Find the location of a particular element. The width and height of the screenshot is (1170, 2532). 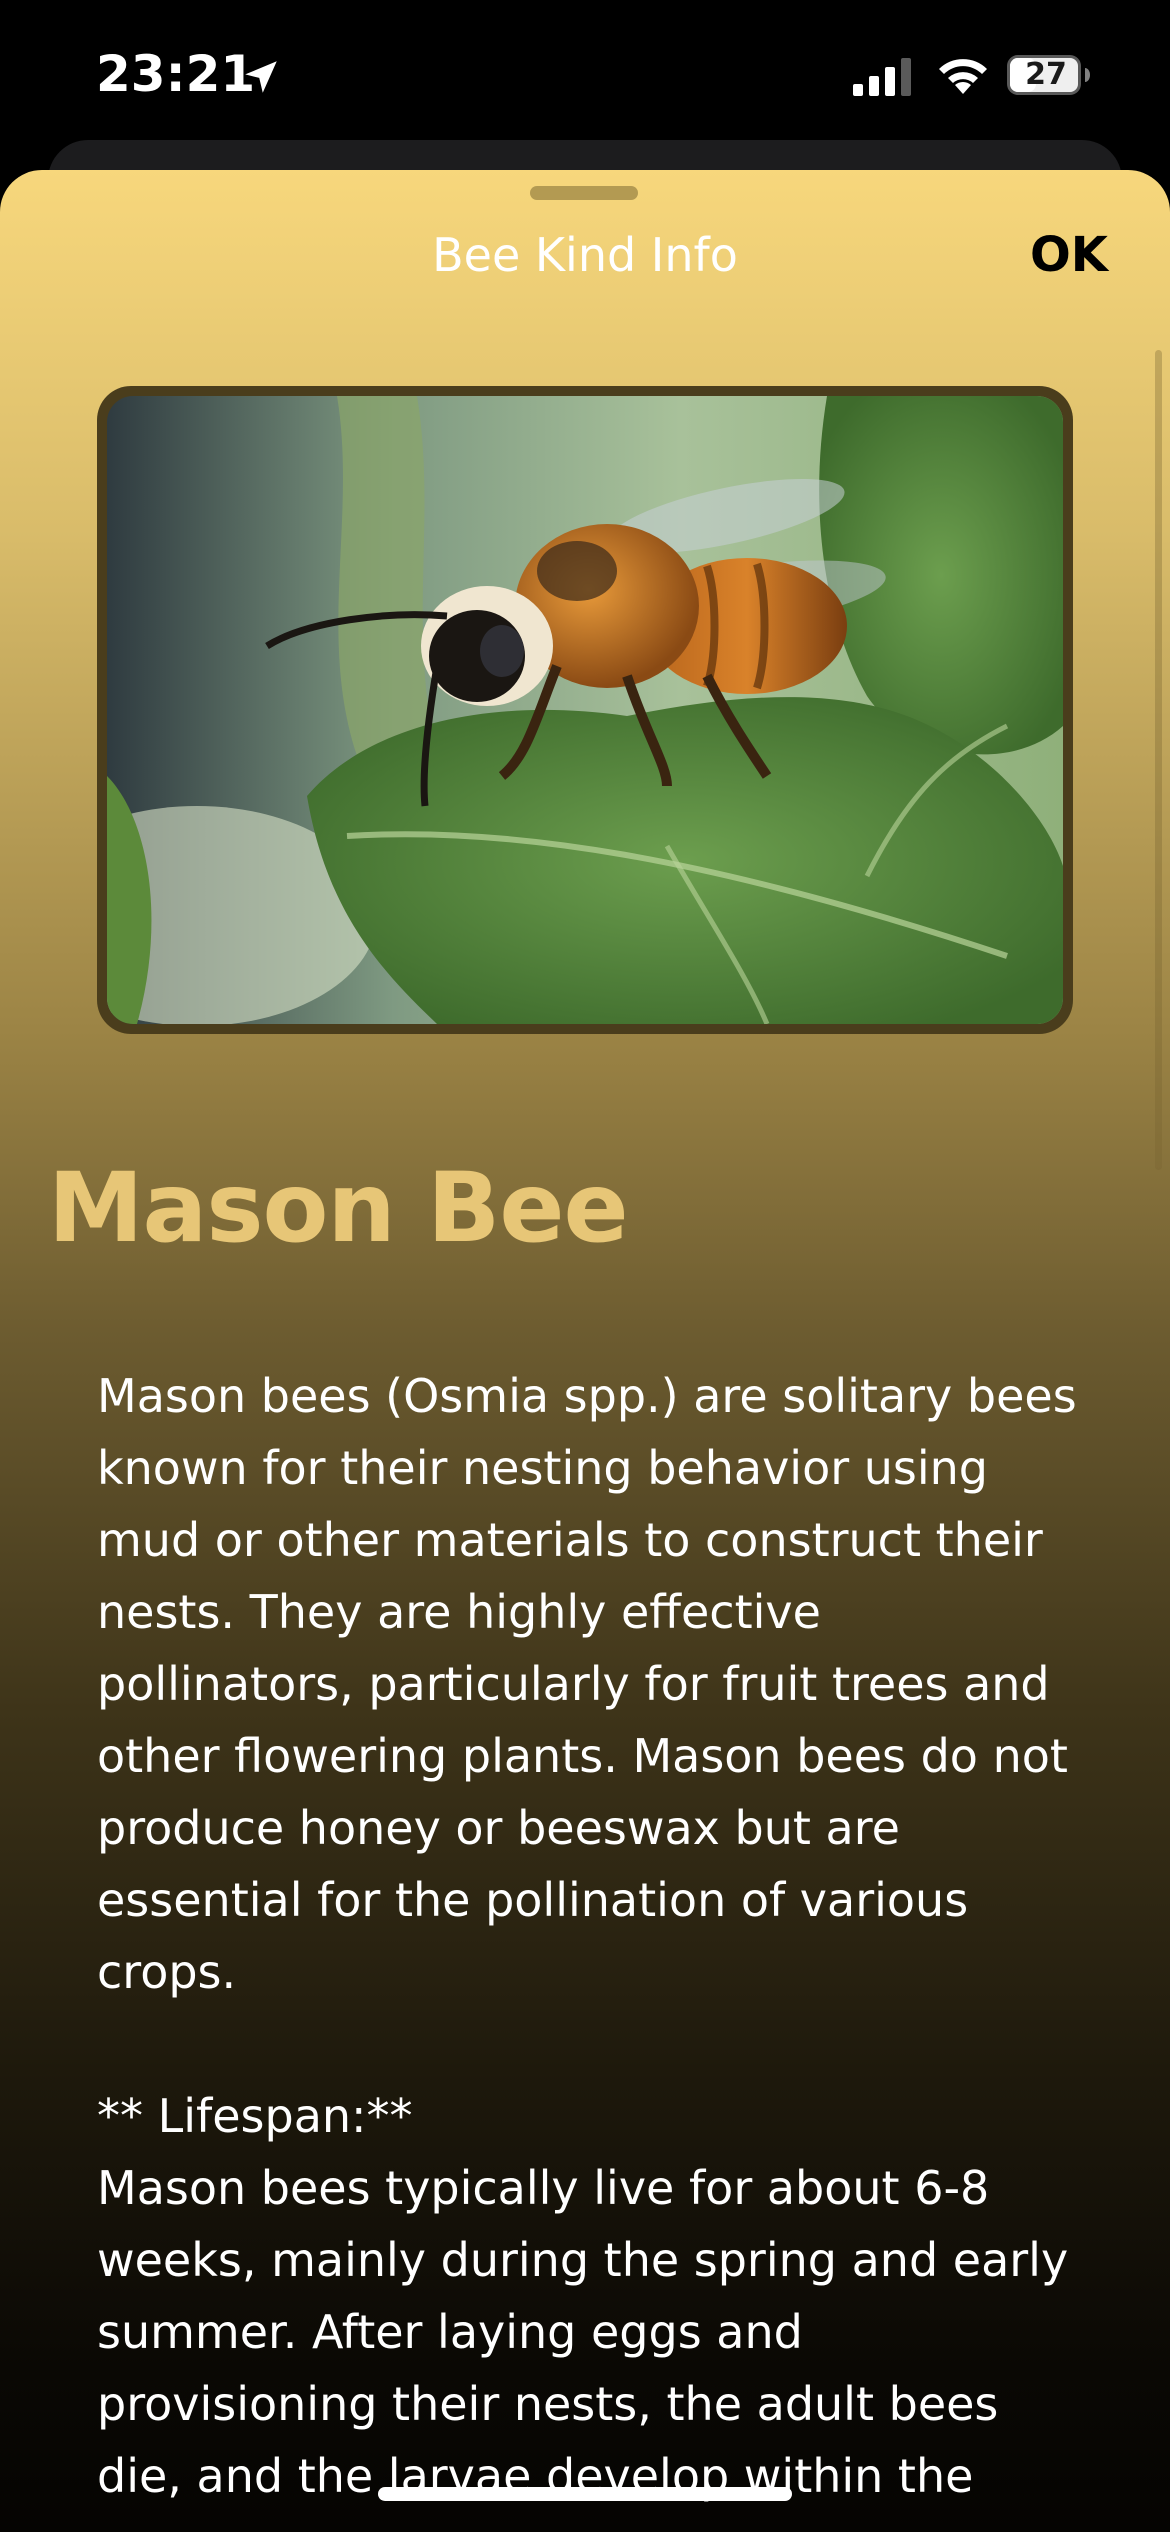

bee-kind-name: Mason Bee is located at coordinates (338, 1208).